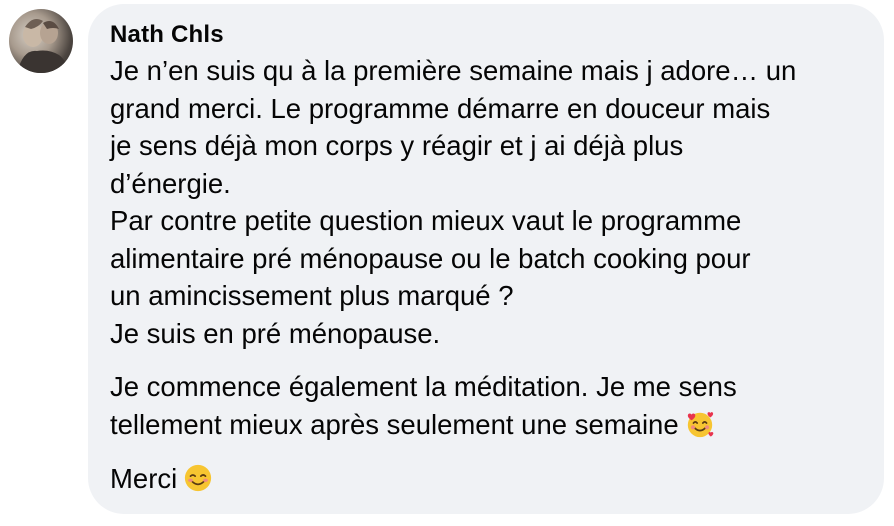 This screenshot has width=894, height=526. What do you see at coordinates (700, 424) in the screenshot?
I see `smiling-face-with-hearts-icon` at bounding box center [700, 424].